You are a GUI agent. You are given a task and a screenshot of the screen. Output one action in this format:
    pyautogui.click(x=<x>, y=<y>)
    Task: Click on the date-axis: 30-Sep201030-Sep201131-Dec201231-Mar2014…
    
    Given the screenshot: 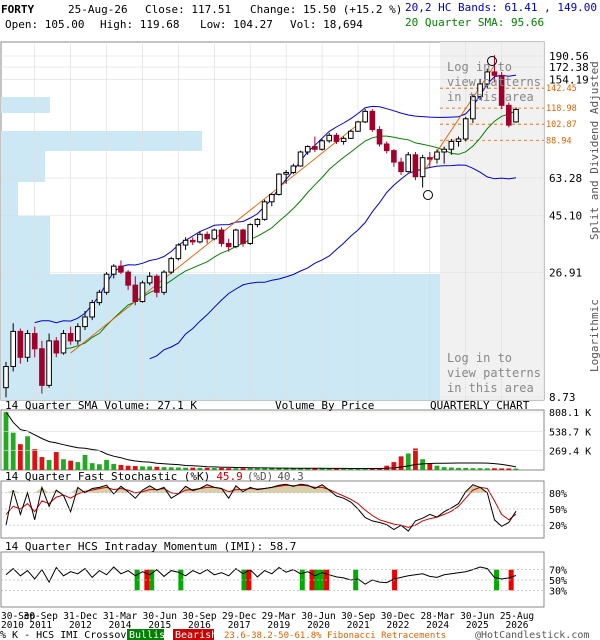 What is the action you would take?
    pyautogui.click(x=267, y=621)
    